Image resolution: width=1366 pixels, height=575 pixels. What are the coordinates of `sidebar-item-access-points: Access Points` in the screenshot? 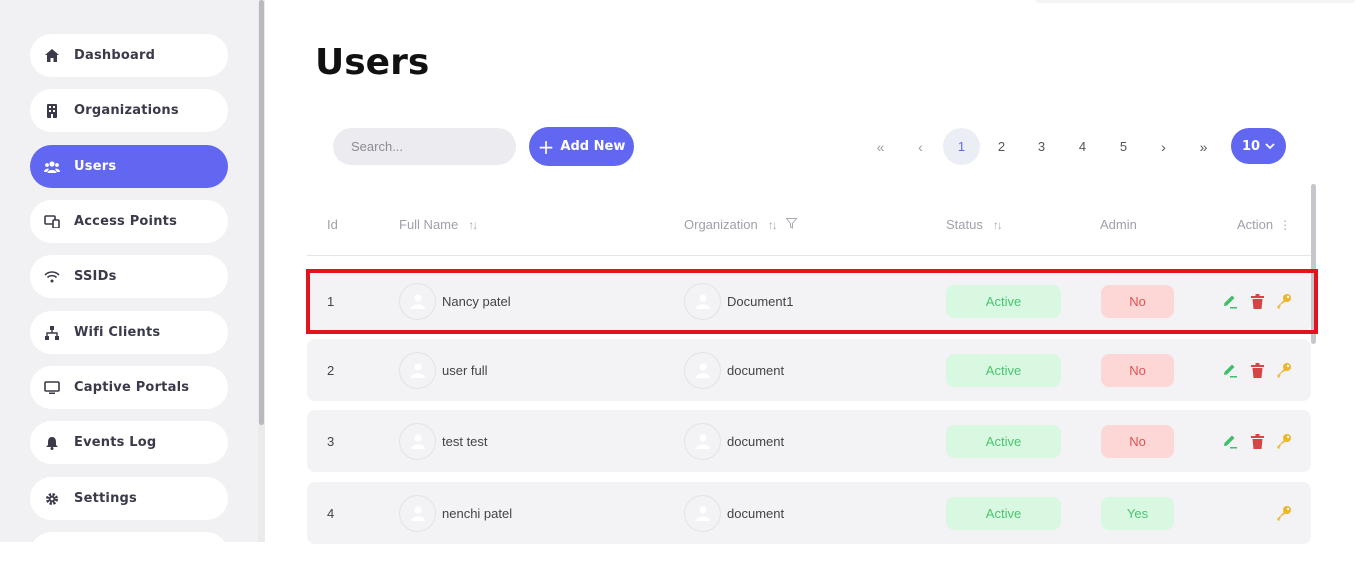 It's located at (129, 221).